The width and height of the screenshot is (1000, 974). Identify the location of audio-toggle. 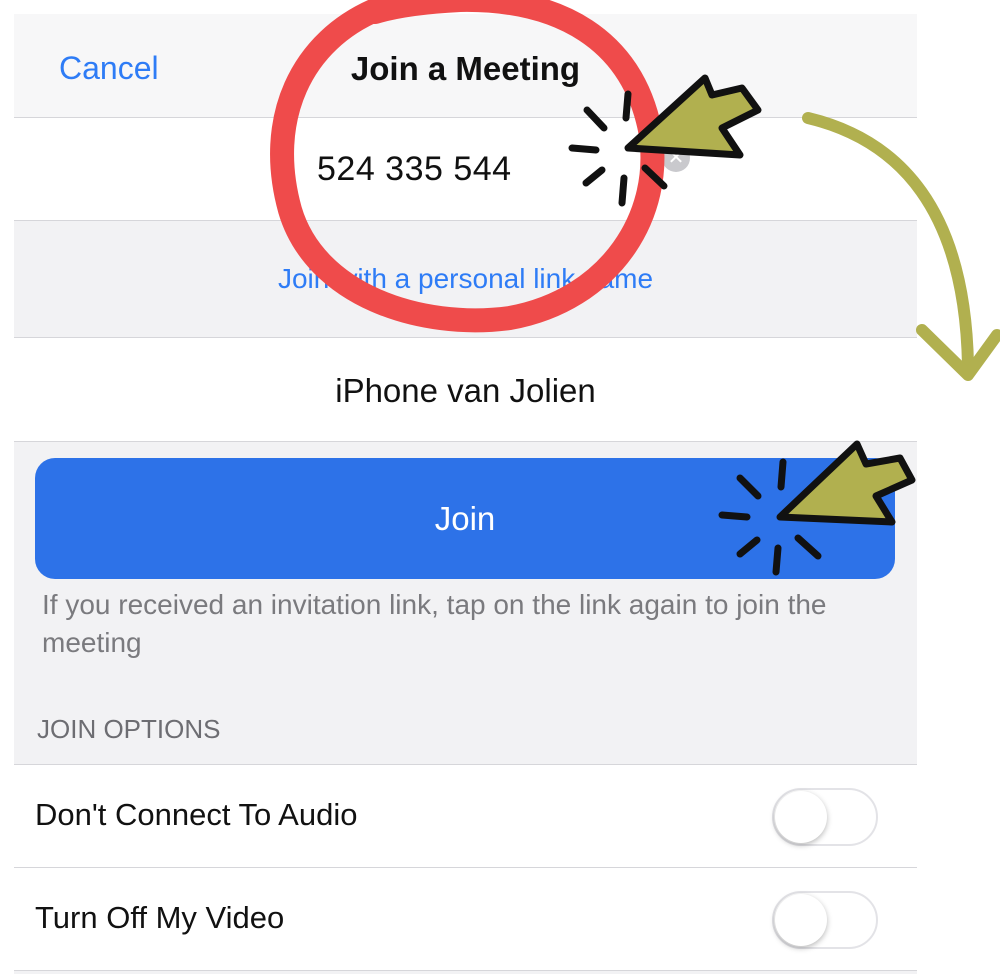
(825, 817).